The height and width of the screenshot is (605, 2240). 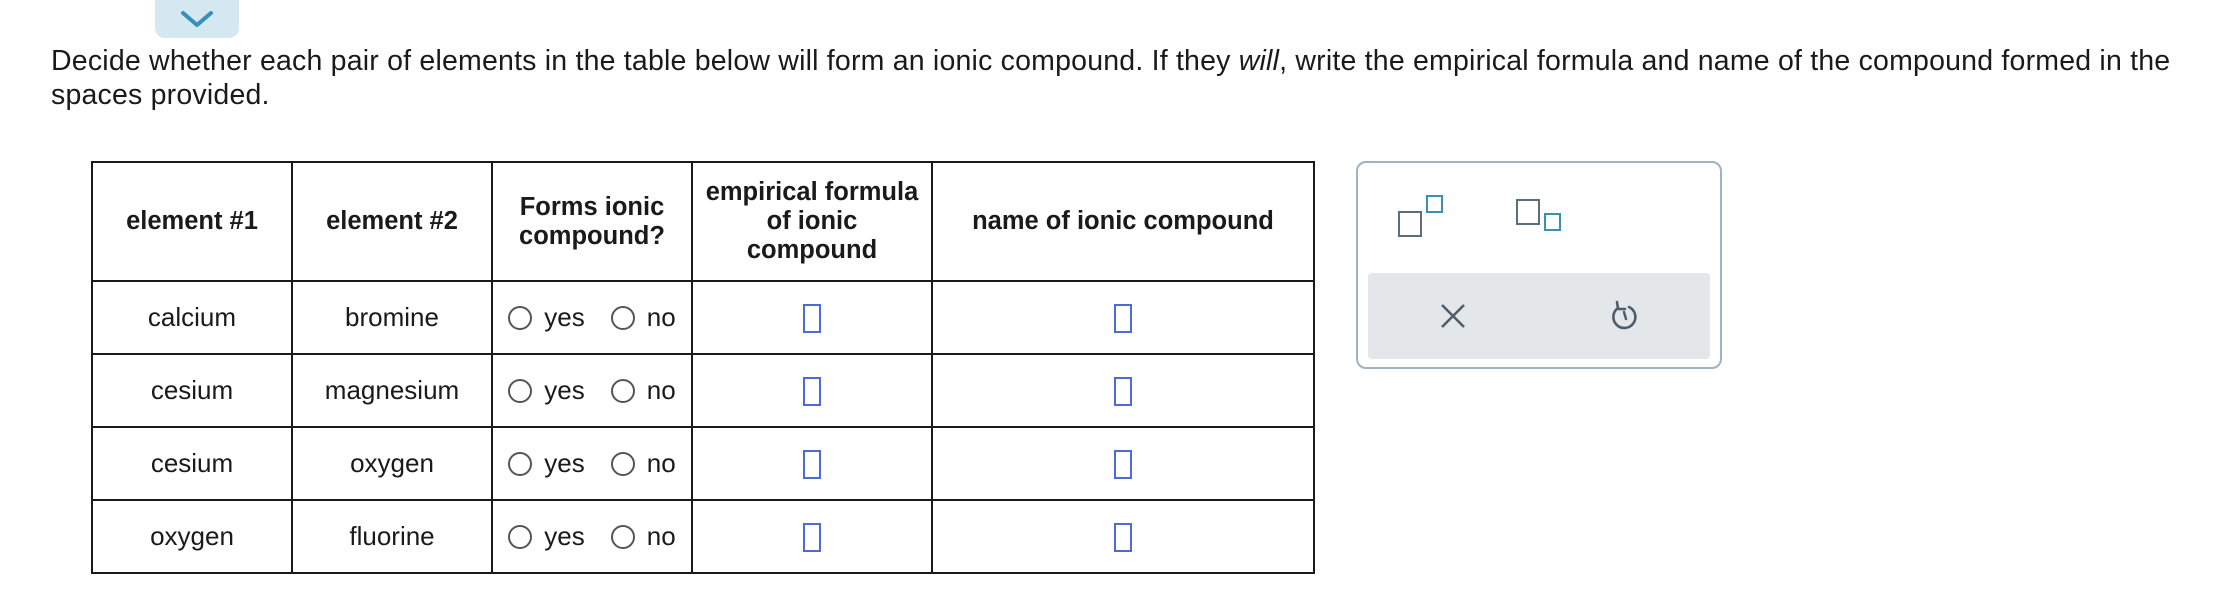 I want to click on table-row: cesium oxygen yes no, so click(x=703, y=463).